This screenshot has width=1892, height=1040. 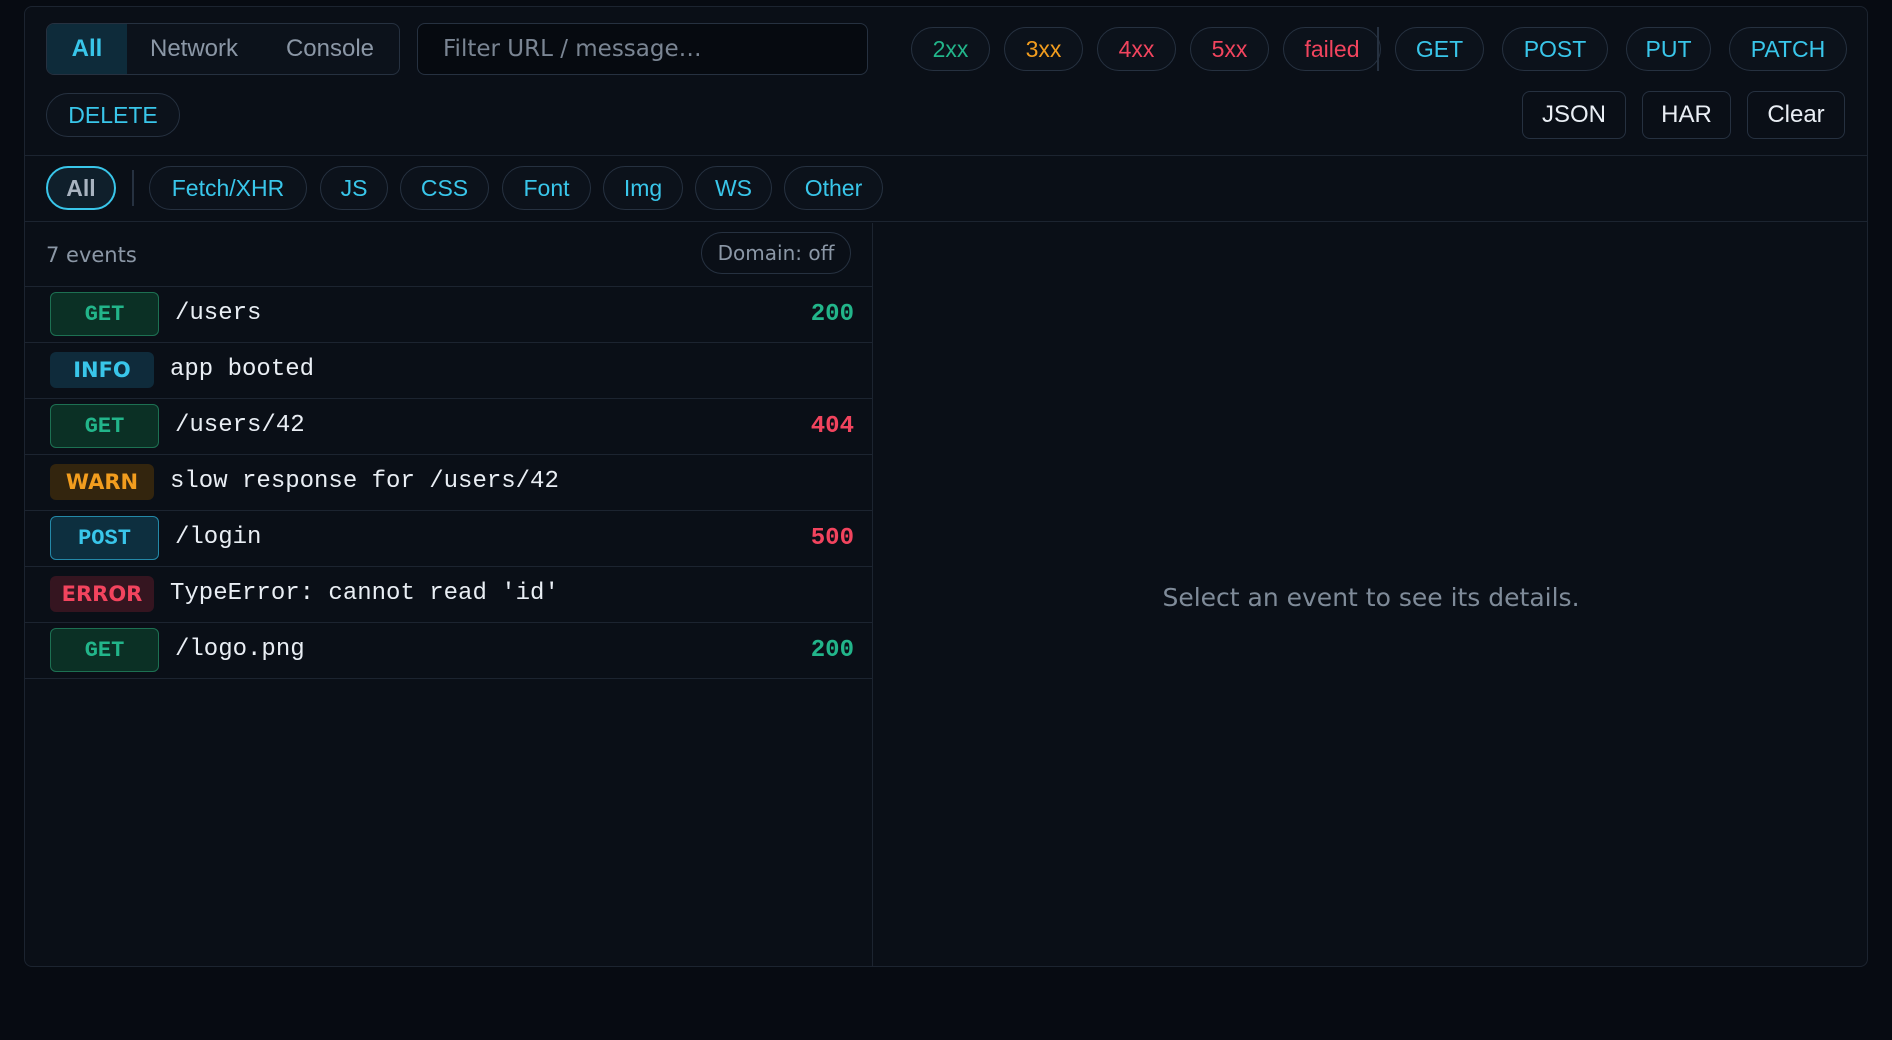 I want to click on log-level-badge: WARN, so click(x=102, y=482).